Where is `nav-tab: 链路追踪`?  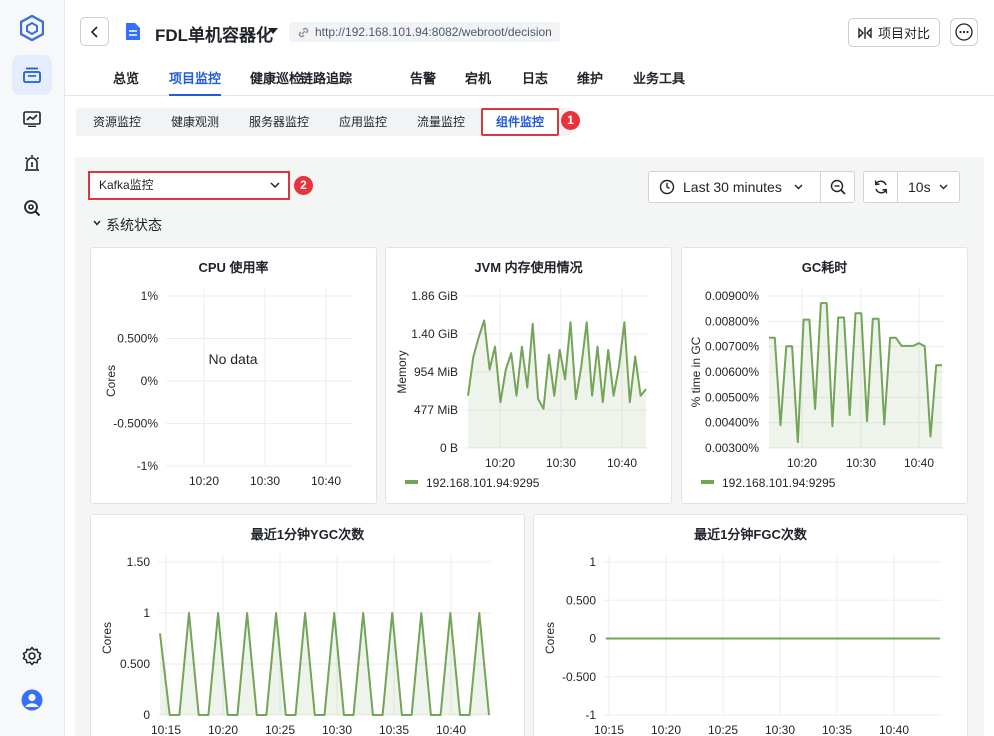 nav-tab: 链路追踪 is located at coordinates (326, 82).